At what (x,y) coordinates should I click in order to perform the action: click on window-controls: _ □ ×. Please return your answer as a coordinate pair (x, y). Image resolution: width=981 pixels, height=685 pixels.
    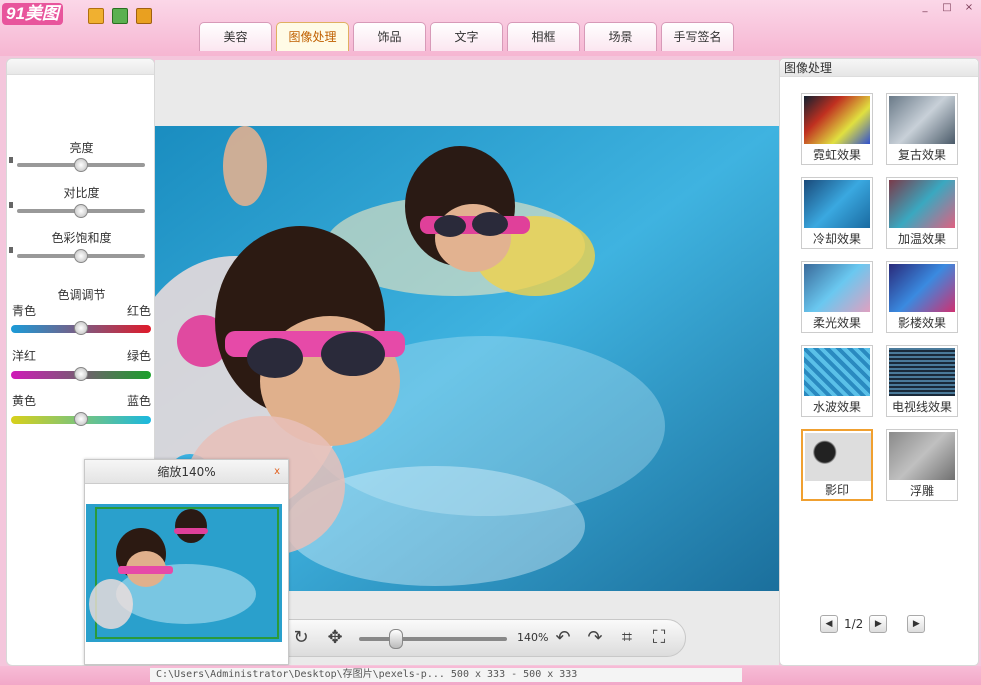
    Looking at the image, I should click on (947, 8).